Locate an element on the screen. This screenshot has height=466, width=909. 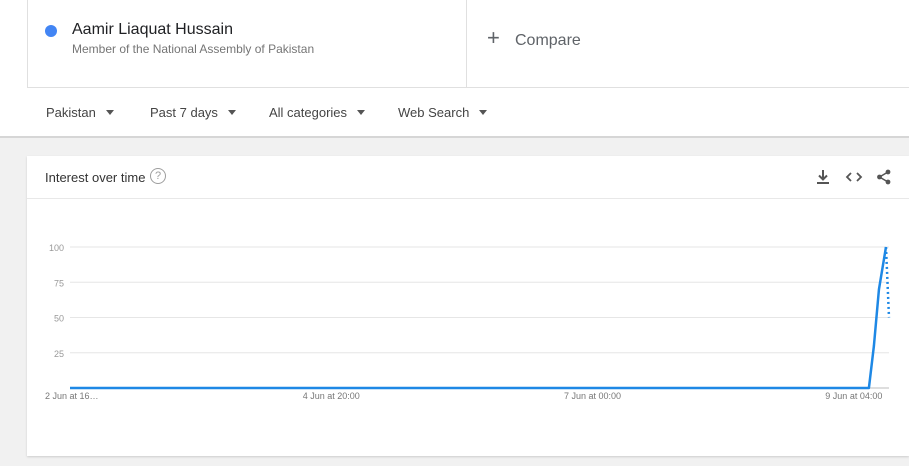
filter-region-label: Pakistan is located at coordinates (71, 112).